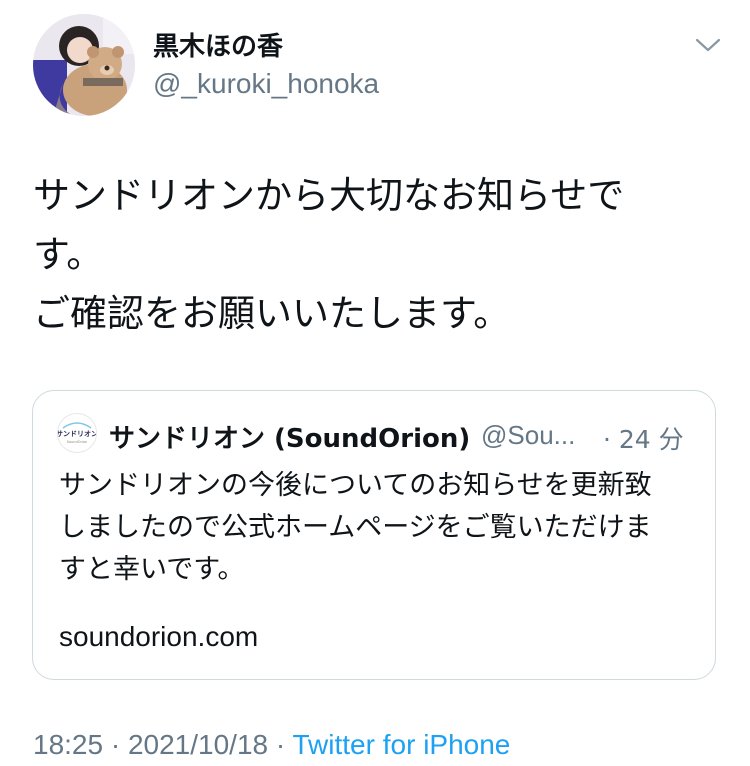  What do you see at coordinates (355, 485) in the screenshot?
I see `quoted-tweet-text-line: サンドリオンの今後についてのお知らせを更新致` at bounding box center [355, 485].